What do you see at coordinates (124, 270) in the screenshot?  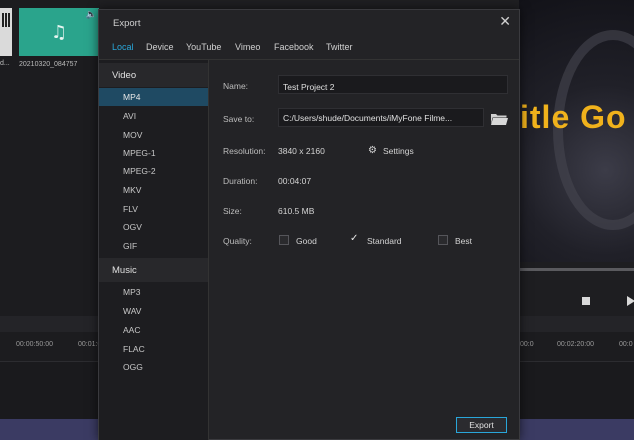 I see `music-group-label: Music` at bounding box center [124, 270].